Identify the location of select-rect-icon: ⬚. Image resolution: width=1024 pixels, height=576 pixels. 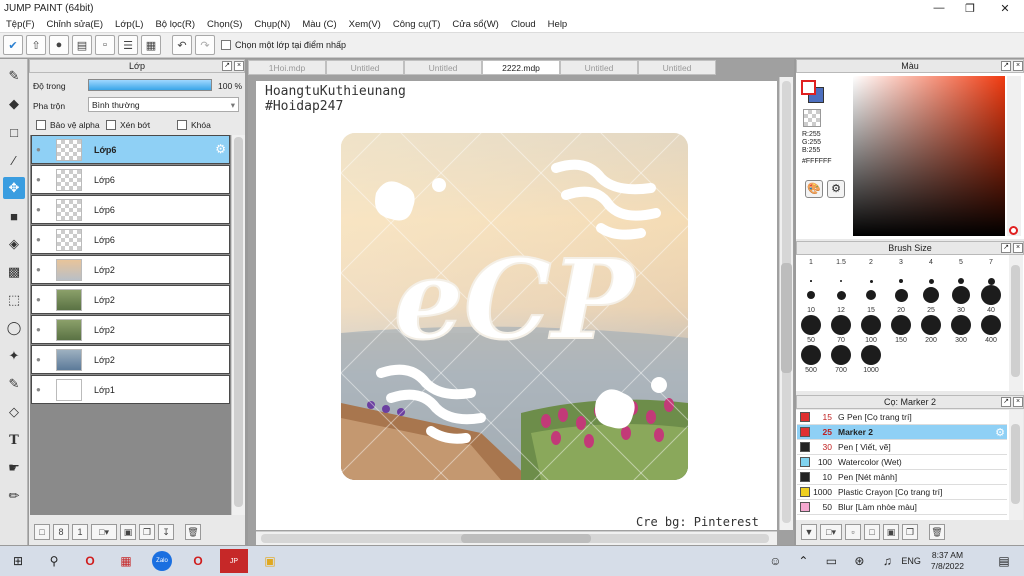
(14, 300).